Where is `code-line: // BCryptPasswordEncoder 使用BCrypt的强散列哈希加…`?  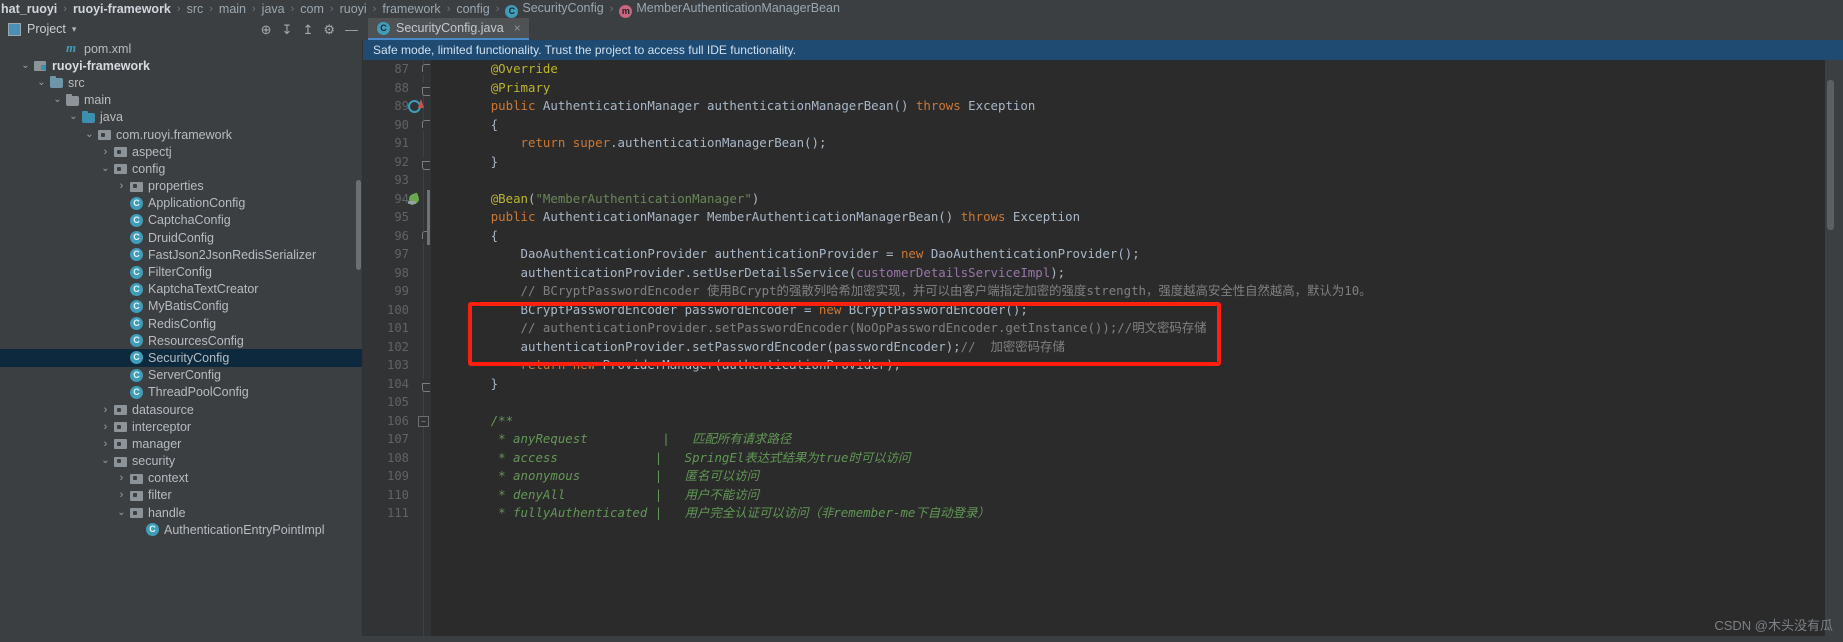 code-line: // BCryptPasswordEncoder 使用BCrypt的强散列哈希加… is located at coordinates (1137, 291).